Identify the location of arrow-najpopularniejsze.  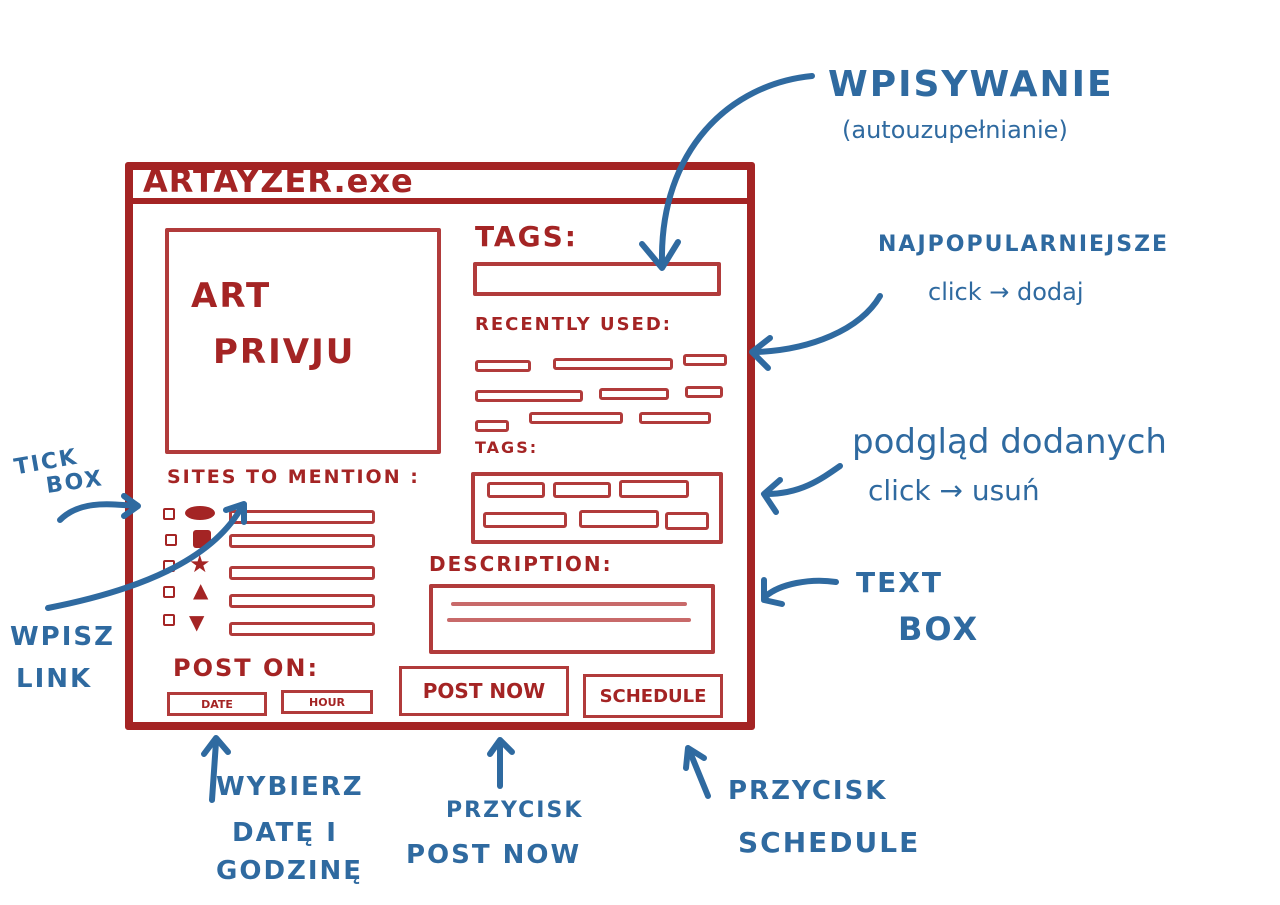
(818, 324).